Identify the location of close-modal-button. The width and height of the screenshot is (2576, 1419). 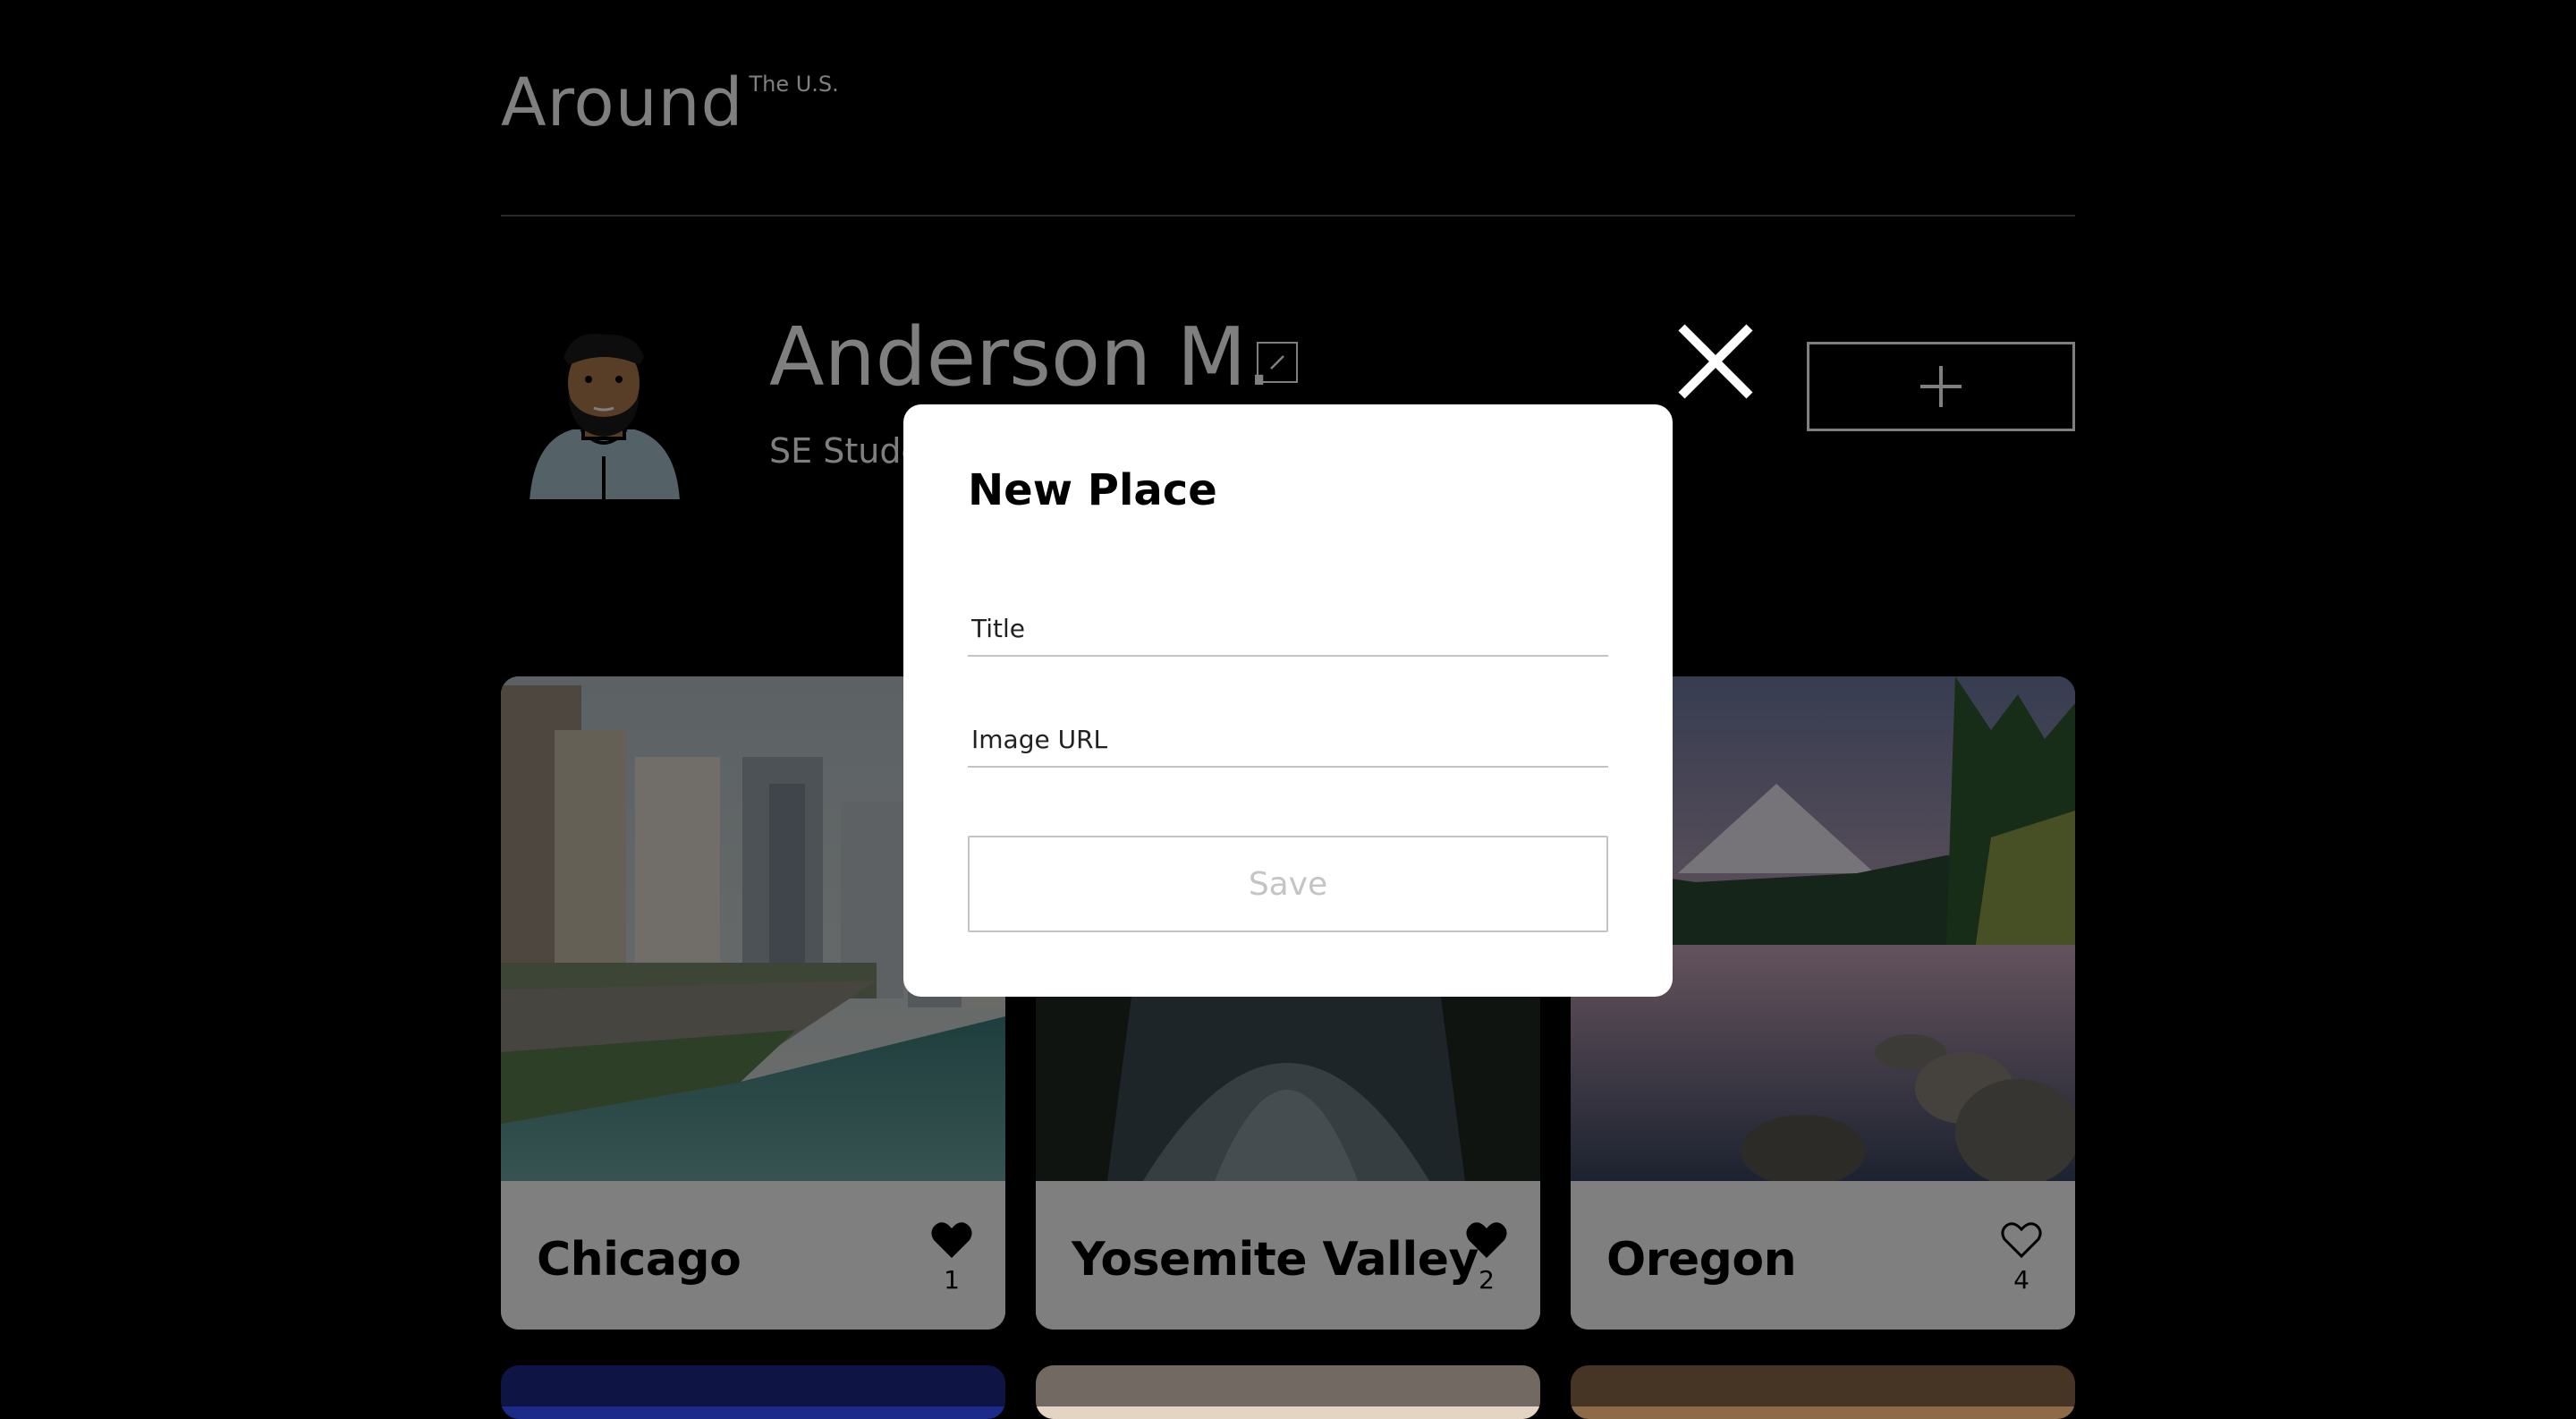
(1715, 361).